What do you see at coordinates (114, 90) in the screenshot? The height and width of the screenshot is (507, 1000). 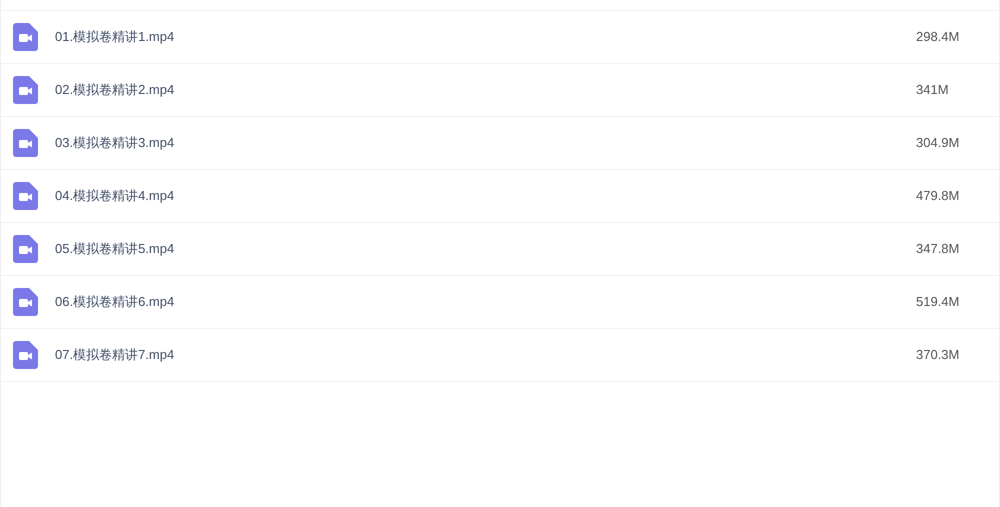 I see `file-name: 02.模拟卷精讲2.mp4` at bounding box center [114, 90].